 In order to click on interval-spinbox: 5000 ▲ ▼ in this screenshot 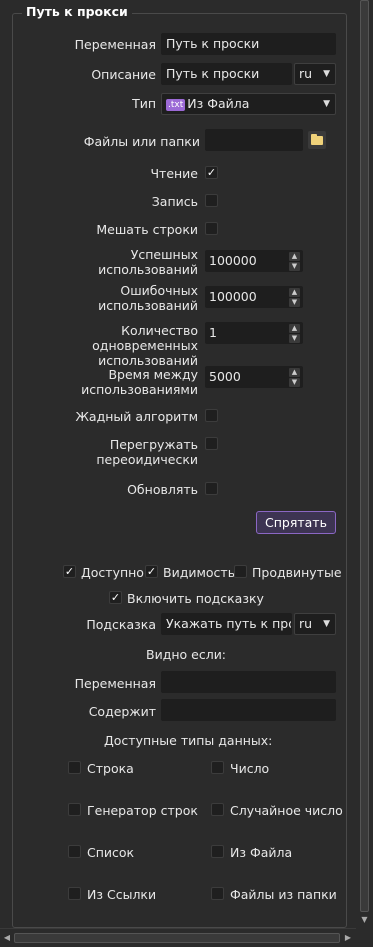, I will do `click(254, 377)`.